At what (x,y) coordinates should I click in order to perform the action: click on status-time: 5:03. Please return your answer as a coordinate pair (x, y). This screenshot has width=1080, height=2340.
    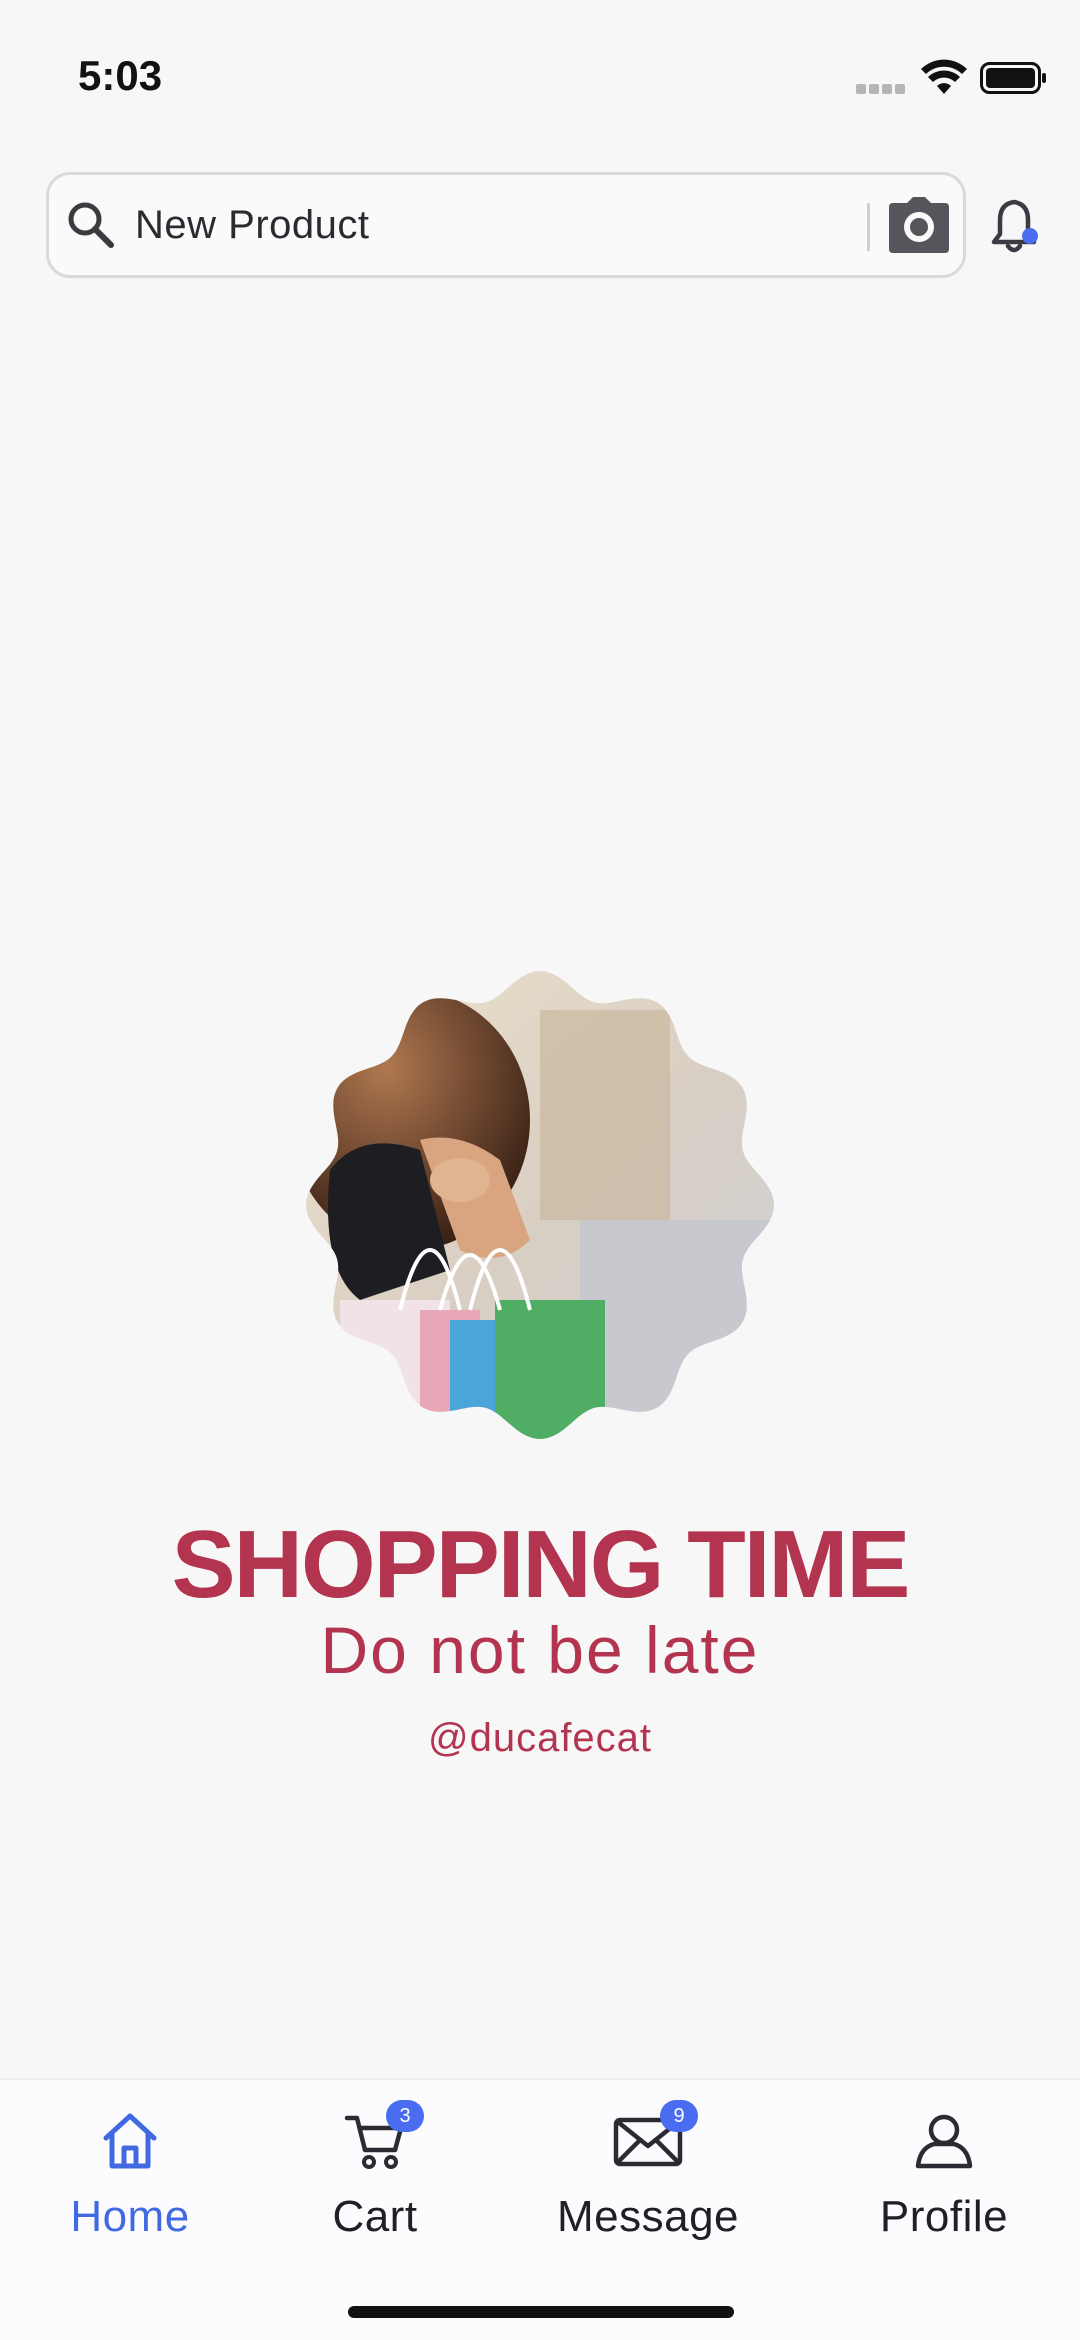
    Looking at the image, I should click on (120, 75).